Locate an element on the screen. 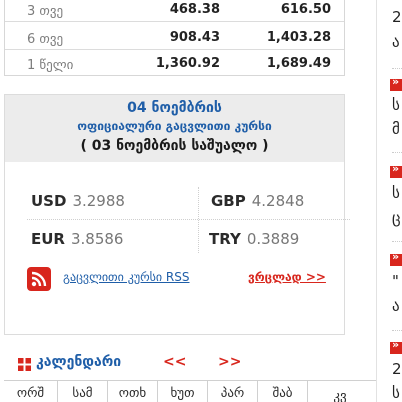 This screenshot has height=402, width=402. rss-link: გაცვლითი კურსი RSS is located at coordinates (126, 277).